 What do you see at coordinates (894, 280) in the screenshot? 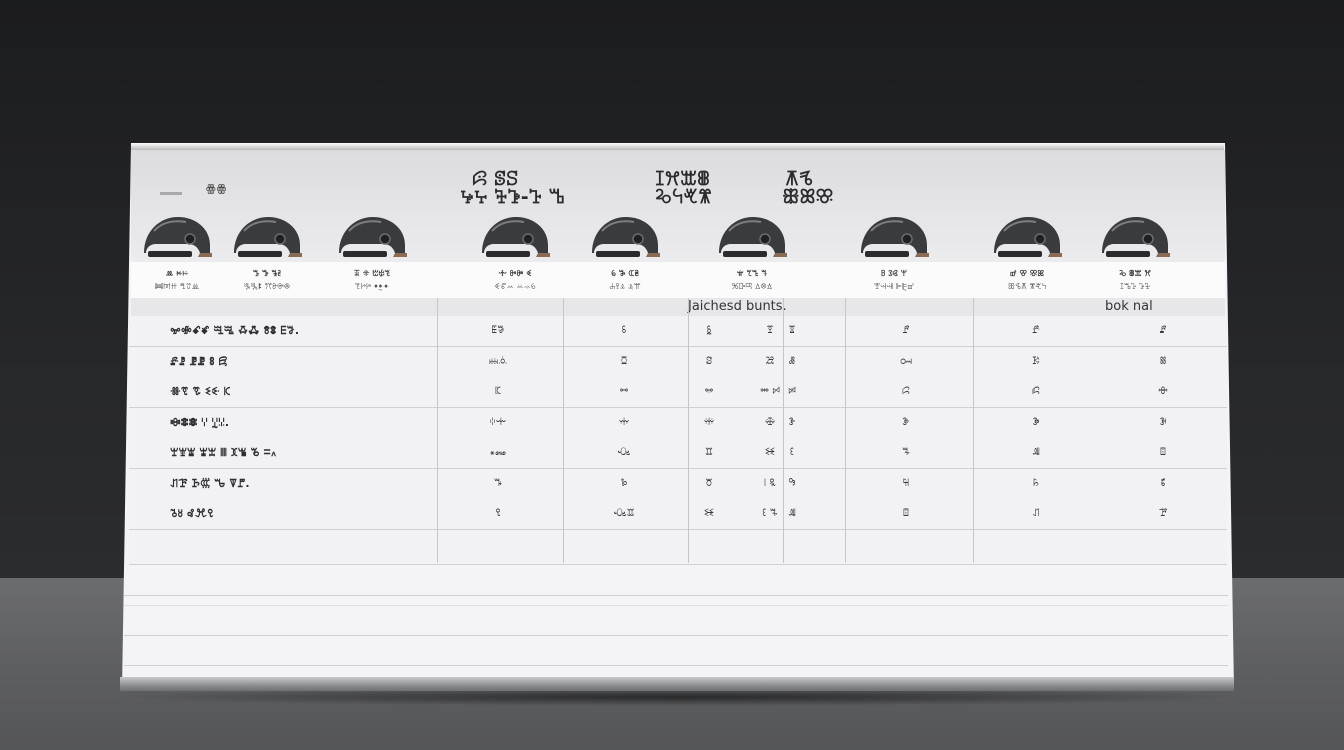
I see `helmet-label: ꕗ ꕘꕙ ꕚ ꕛꕜꕝ ꕞꕟꕠ` at bounding box center [894, 280].